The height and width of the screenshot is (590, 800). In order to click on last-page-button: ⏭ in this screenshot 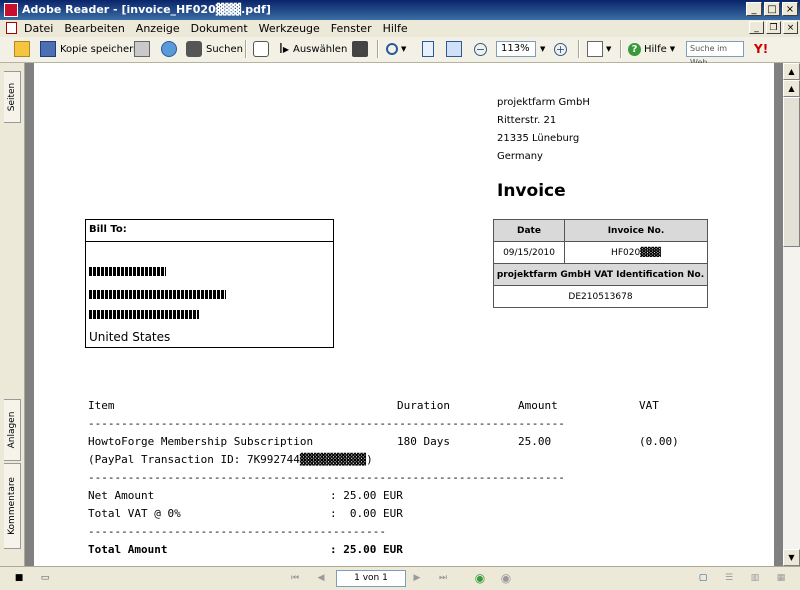, I will do `click(443, 578)`.